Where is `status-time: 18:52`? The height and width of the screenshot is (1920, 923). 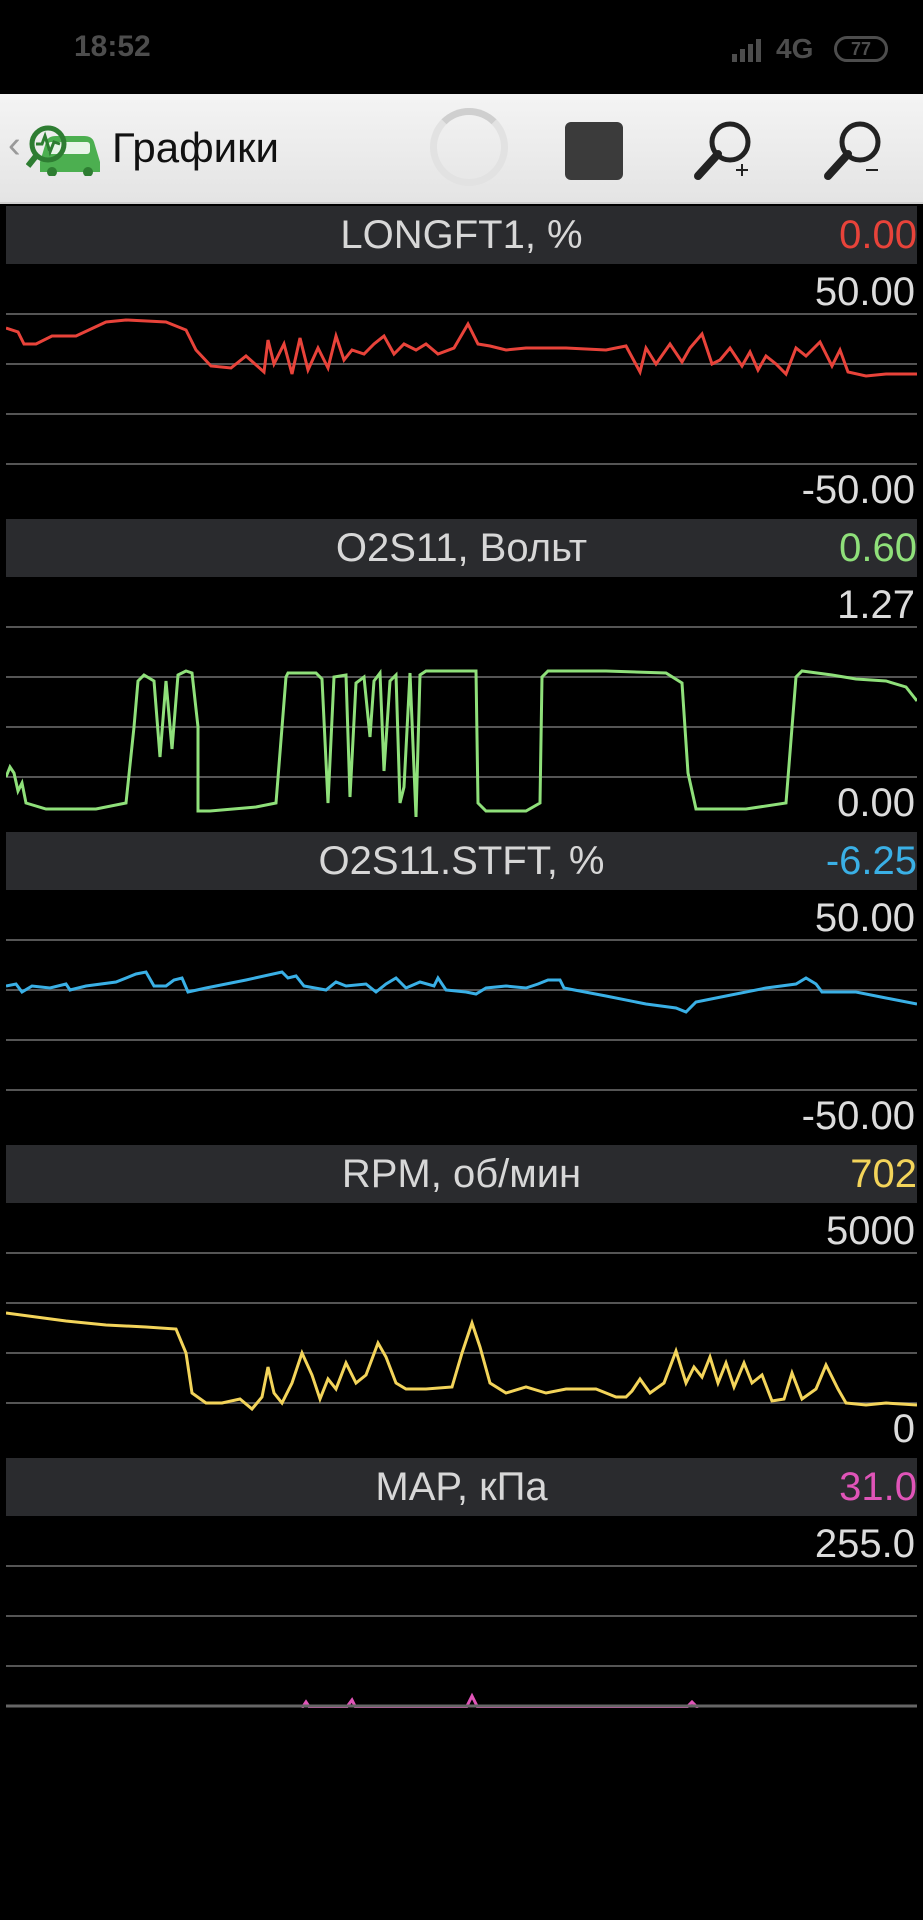 status-time: 18:52 is located at coordinates (112, 46).